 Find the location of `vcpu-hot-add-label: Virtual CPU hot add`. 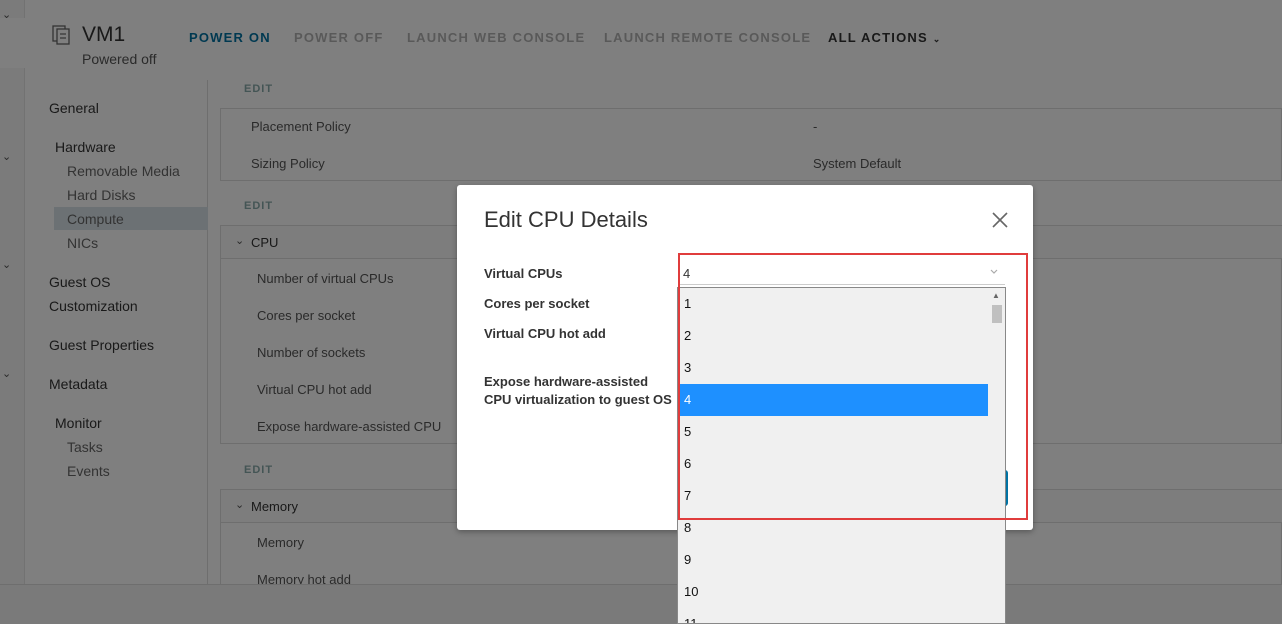

vcpu-hot-add-label: Virtual CPU hot add is located at coordinates (545, 333).